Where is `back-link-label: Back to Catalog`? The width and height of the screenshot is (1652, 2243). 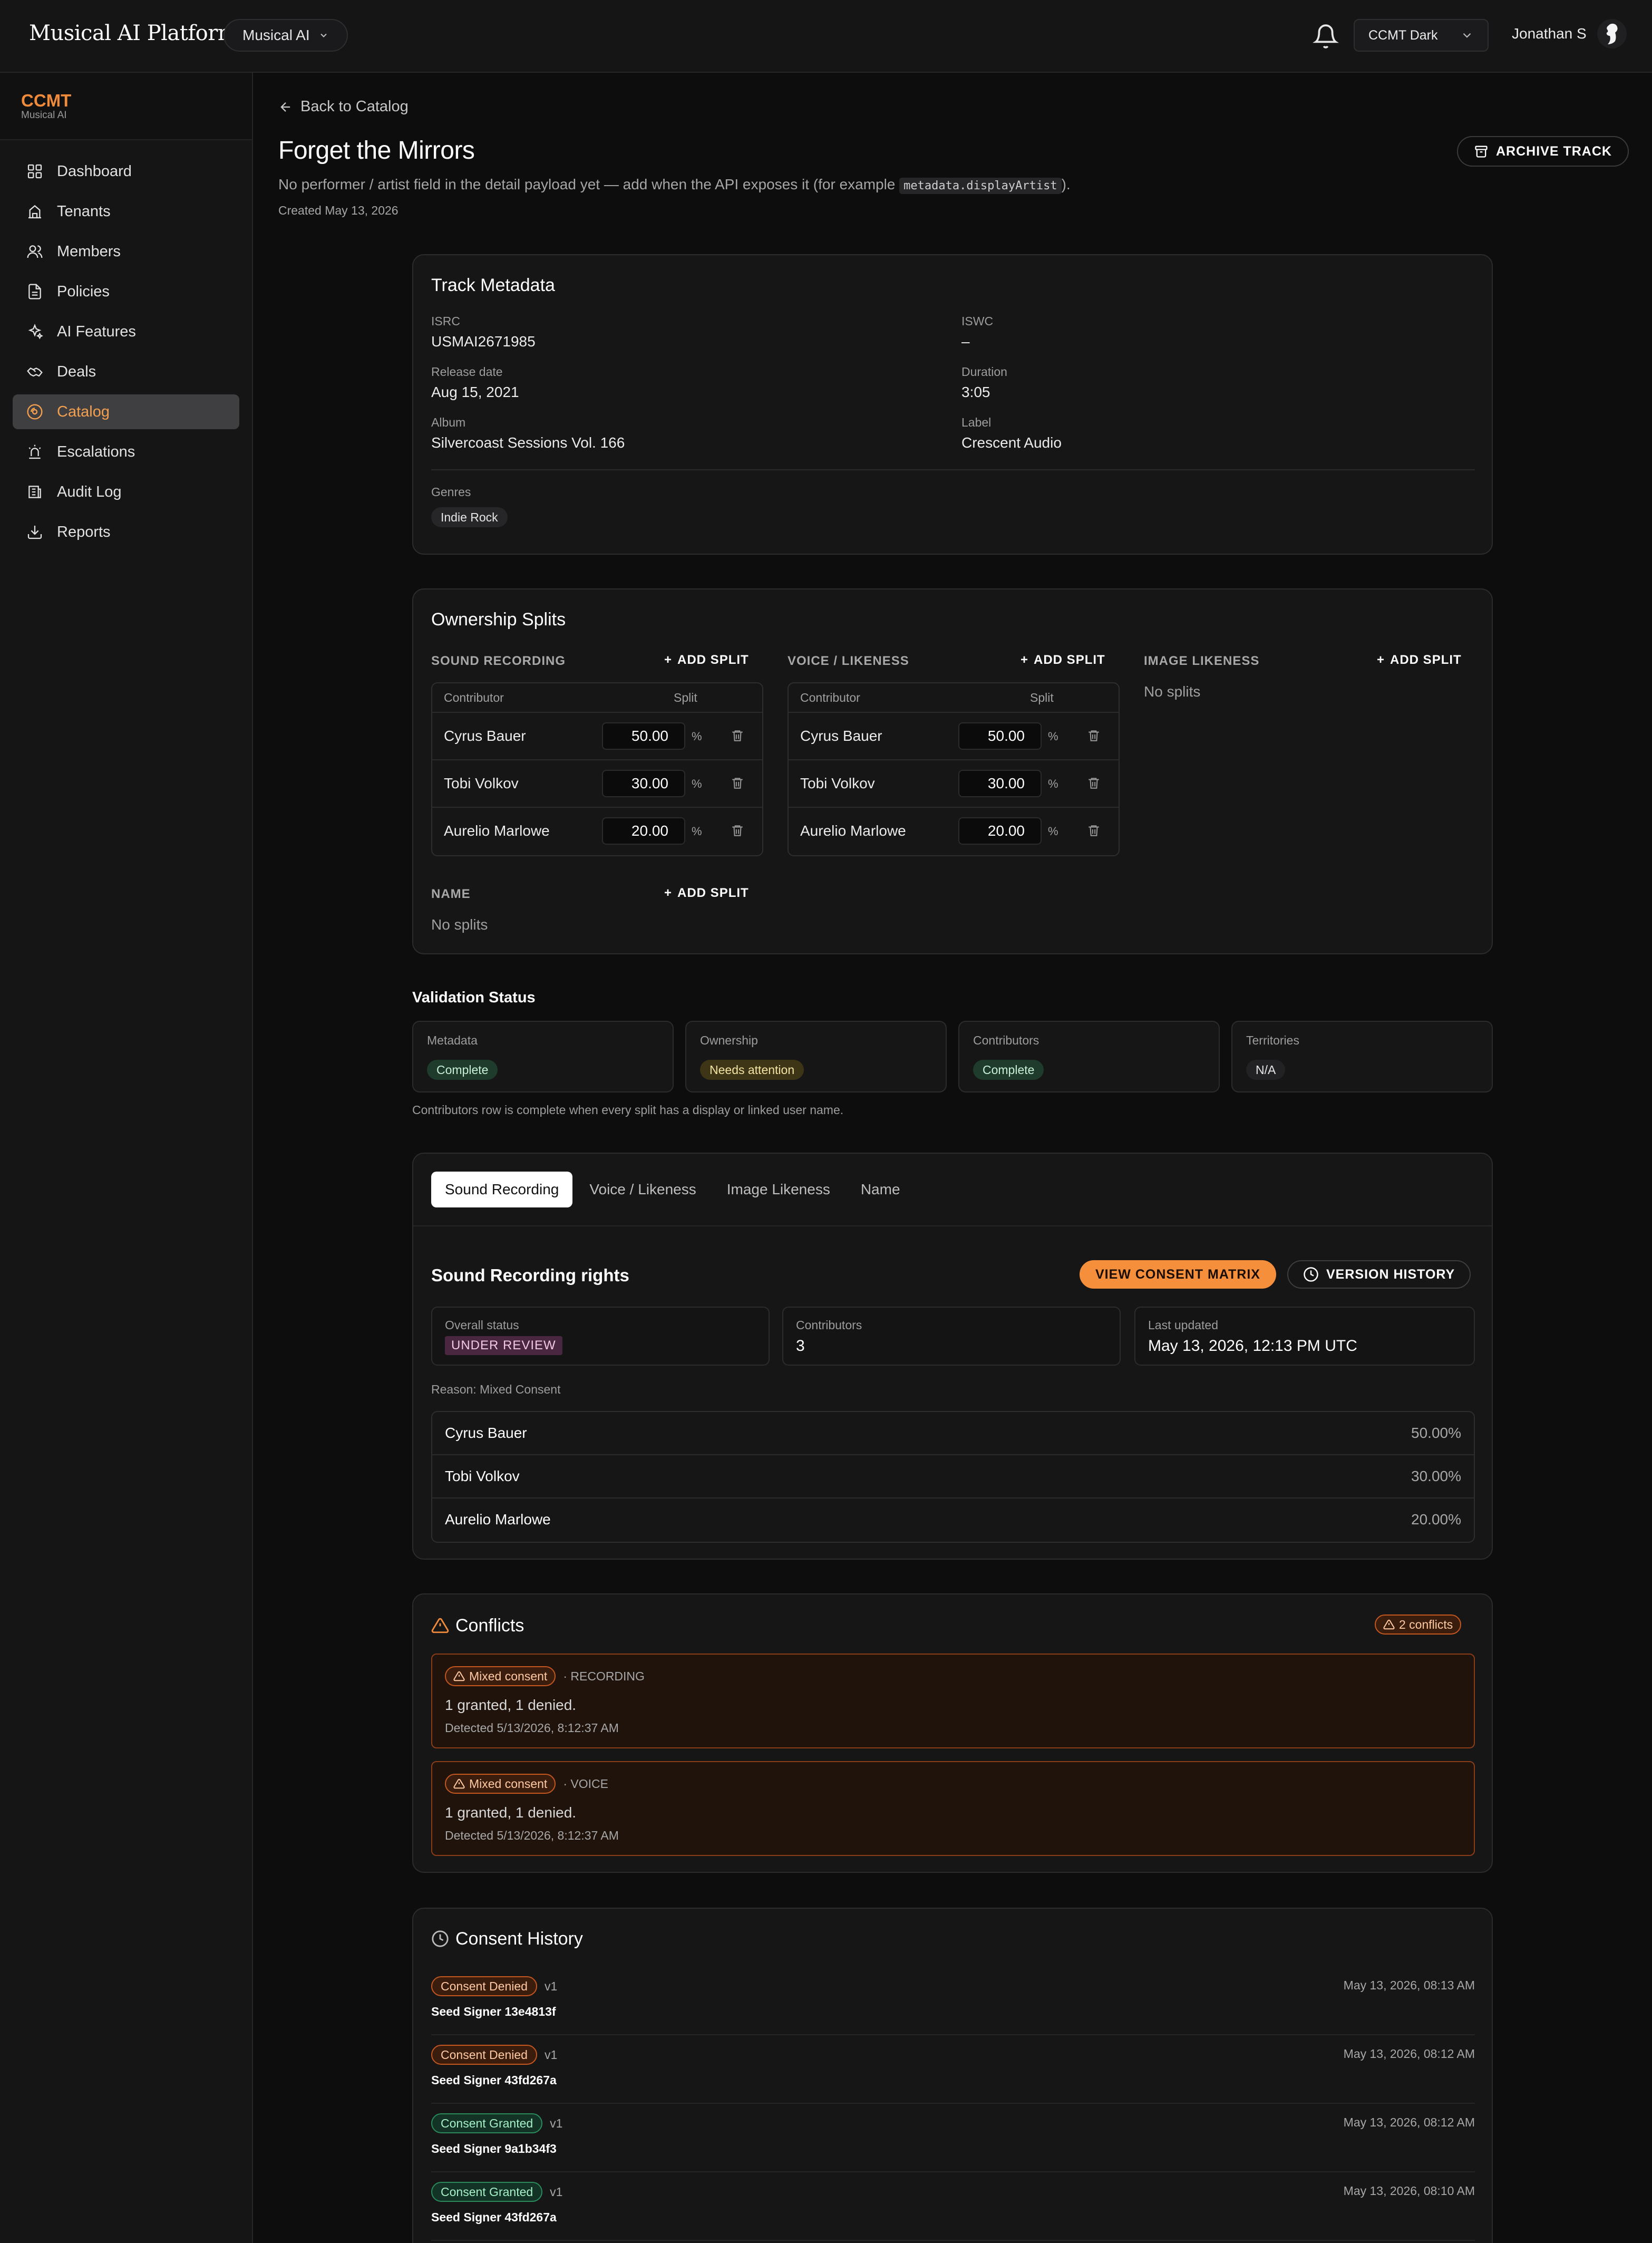 back-link-label: Back to Catalog is located at coordinates (354, 106).